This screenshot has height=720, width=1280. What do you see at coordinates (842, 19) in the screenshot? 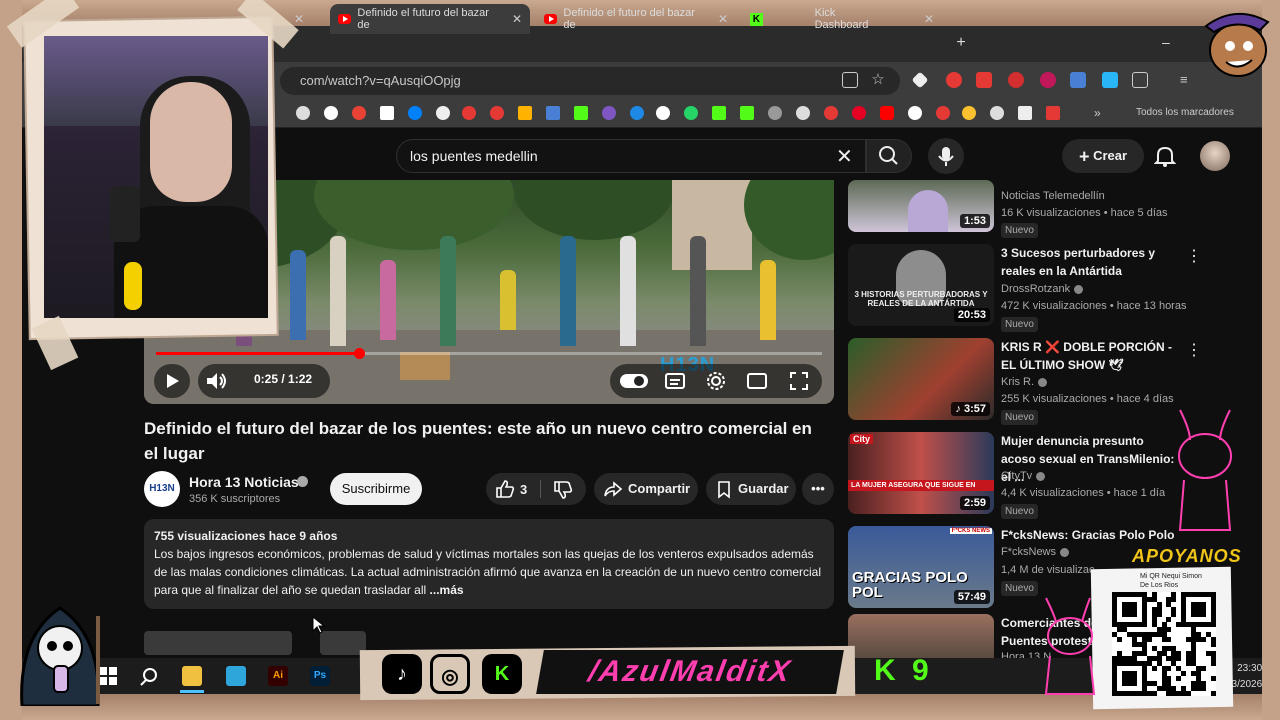
I see `tab-kick-dashboard: K Kick Dashboard ✕` at bounding box center [842, 19].